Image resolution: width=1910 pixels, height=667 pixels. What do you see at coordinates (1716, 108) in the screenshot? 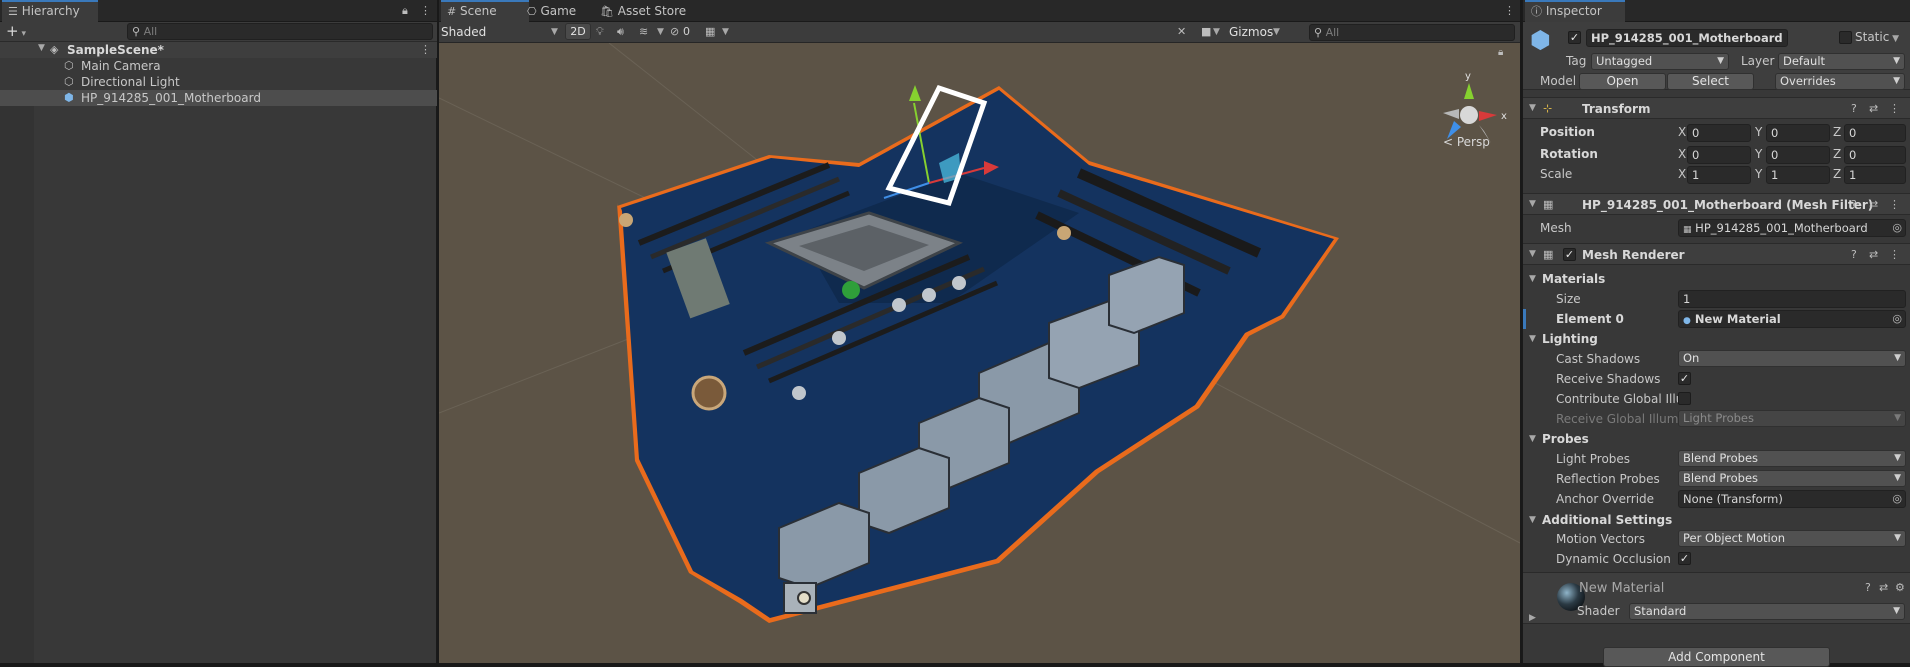
I see `transform-header: ▼ ⊹ Transform ? ⇄ ⋮` at bounding box center [1716, 108].